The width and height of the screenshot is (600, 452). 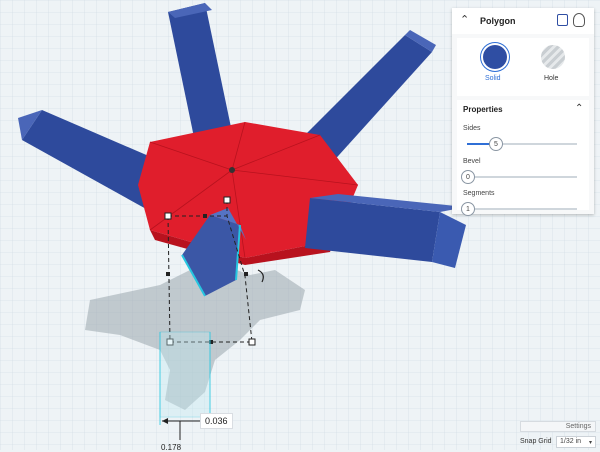 I want to click on settings-button: Settings, so click(x=558, y=426).